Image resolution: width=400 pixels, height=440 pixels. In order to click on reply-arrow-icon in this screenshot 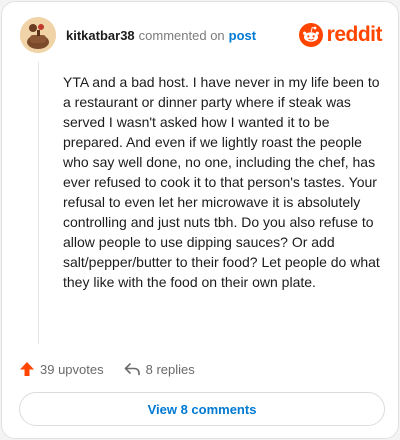, I will do `click(132, 369)`.